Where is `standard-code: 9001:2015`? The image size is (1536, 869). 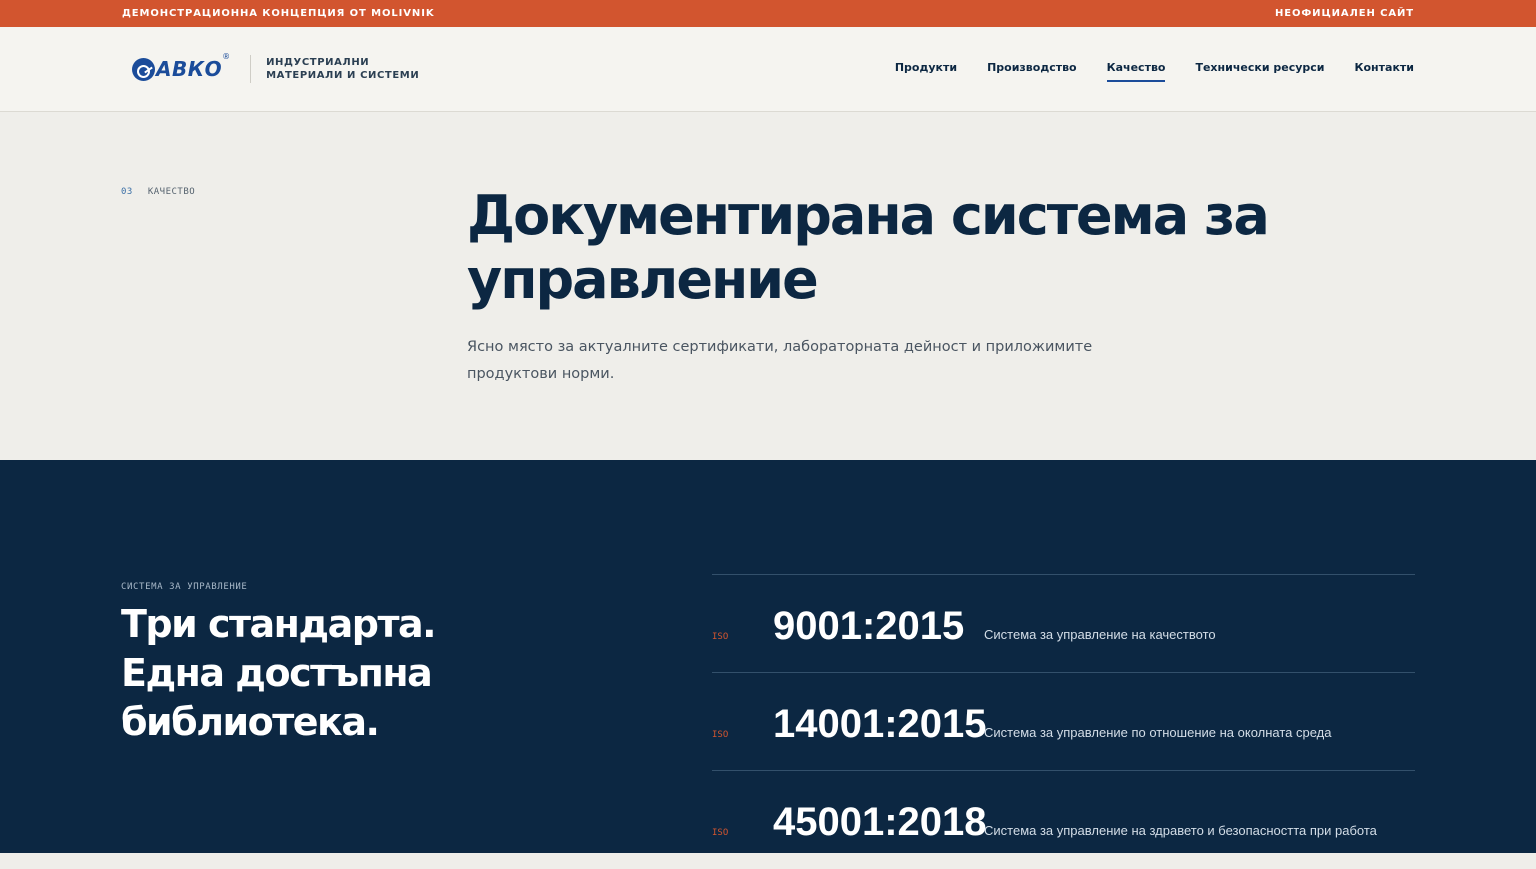
standard-code: 9001:2015 is located at coordinates (869, 626).